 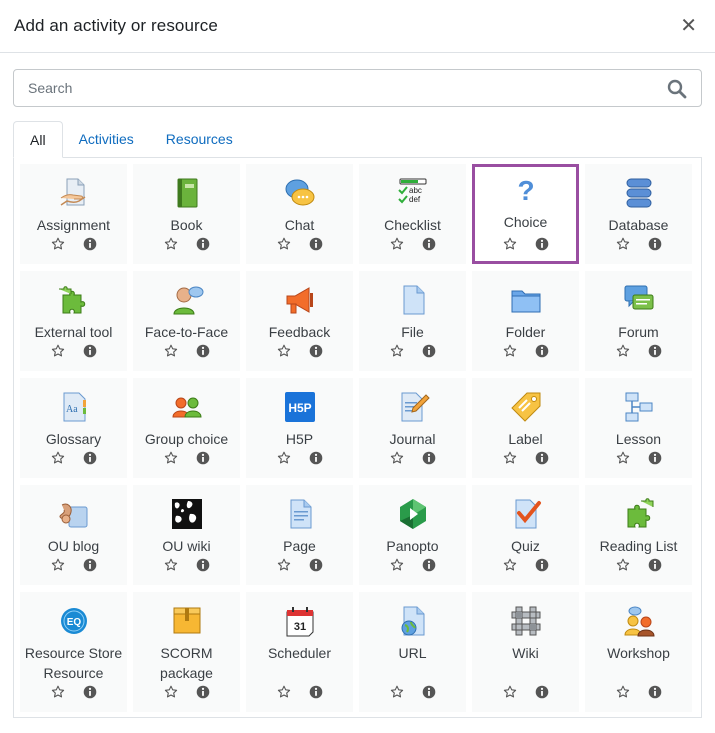 What do you see at coordinates (525, 652) in the screenshot?
I see `activity-card-wiki: Wiki` at bounding box center [525, 652].